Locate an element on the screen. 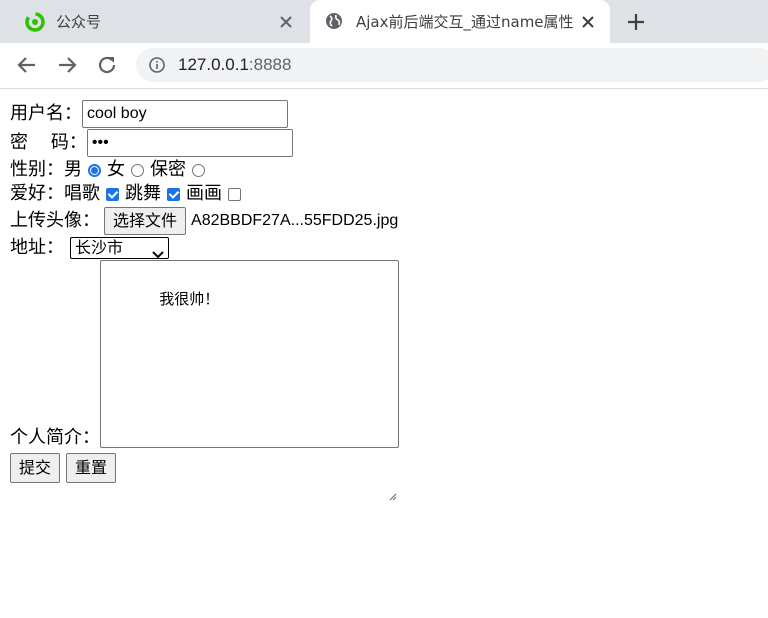  gender-row: 性别： 男 女 保密 is located at coordinates (204, 170).